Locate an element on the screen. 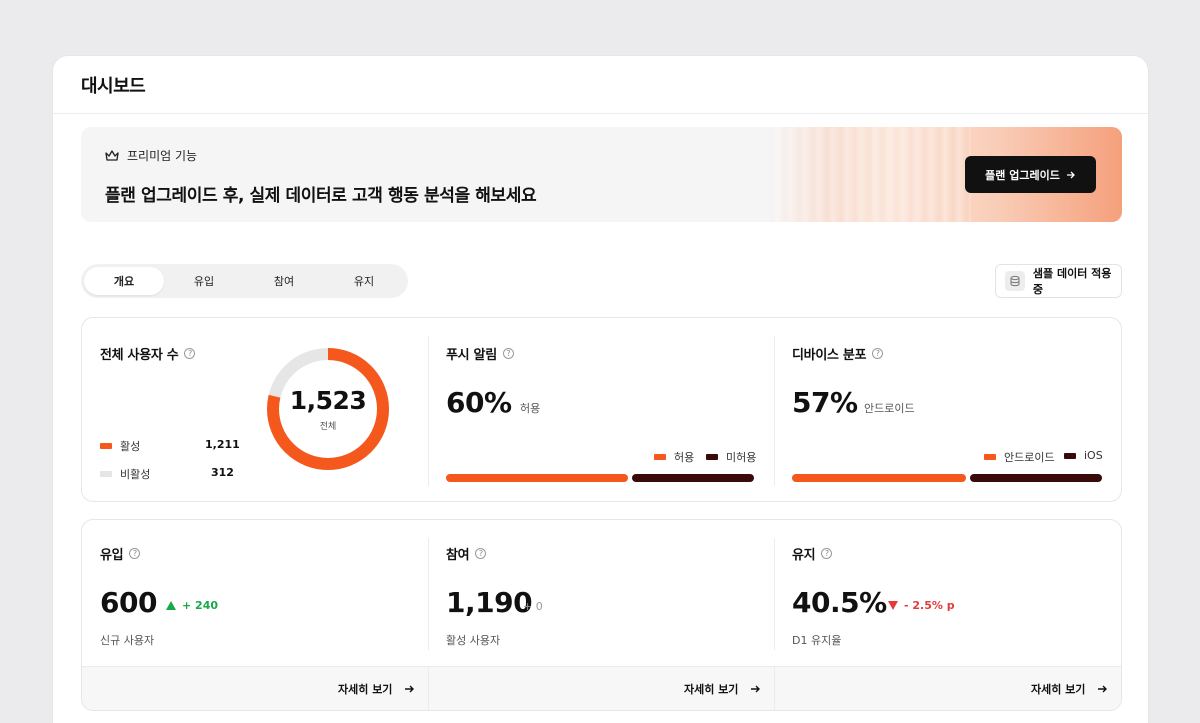  engagement-section-title: 참여 ? is located at coordinates (466, 553).